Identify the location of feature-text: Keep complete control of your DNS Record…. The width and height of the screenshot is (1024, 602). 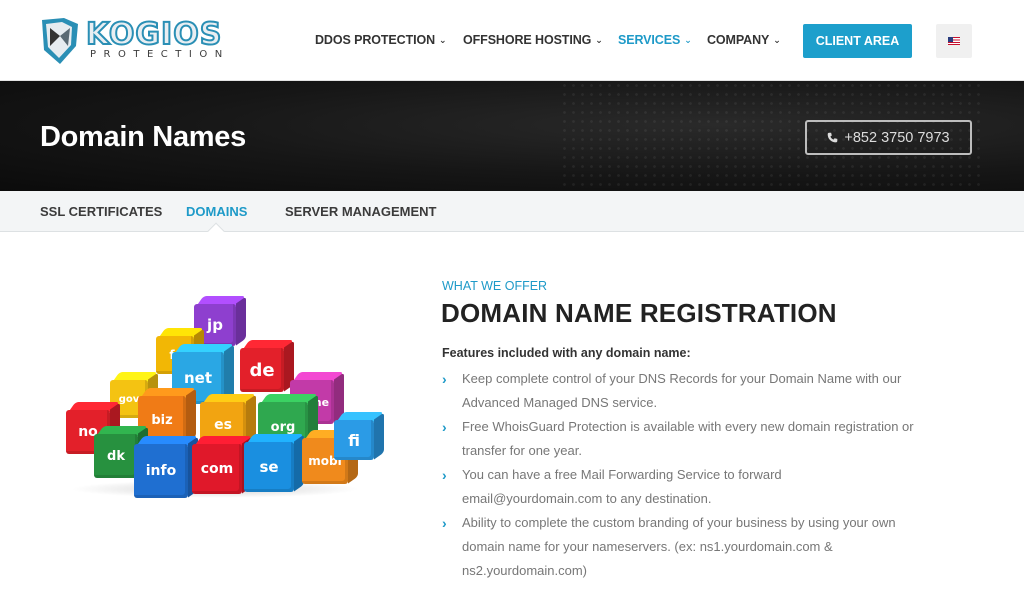
(682, 390).